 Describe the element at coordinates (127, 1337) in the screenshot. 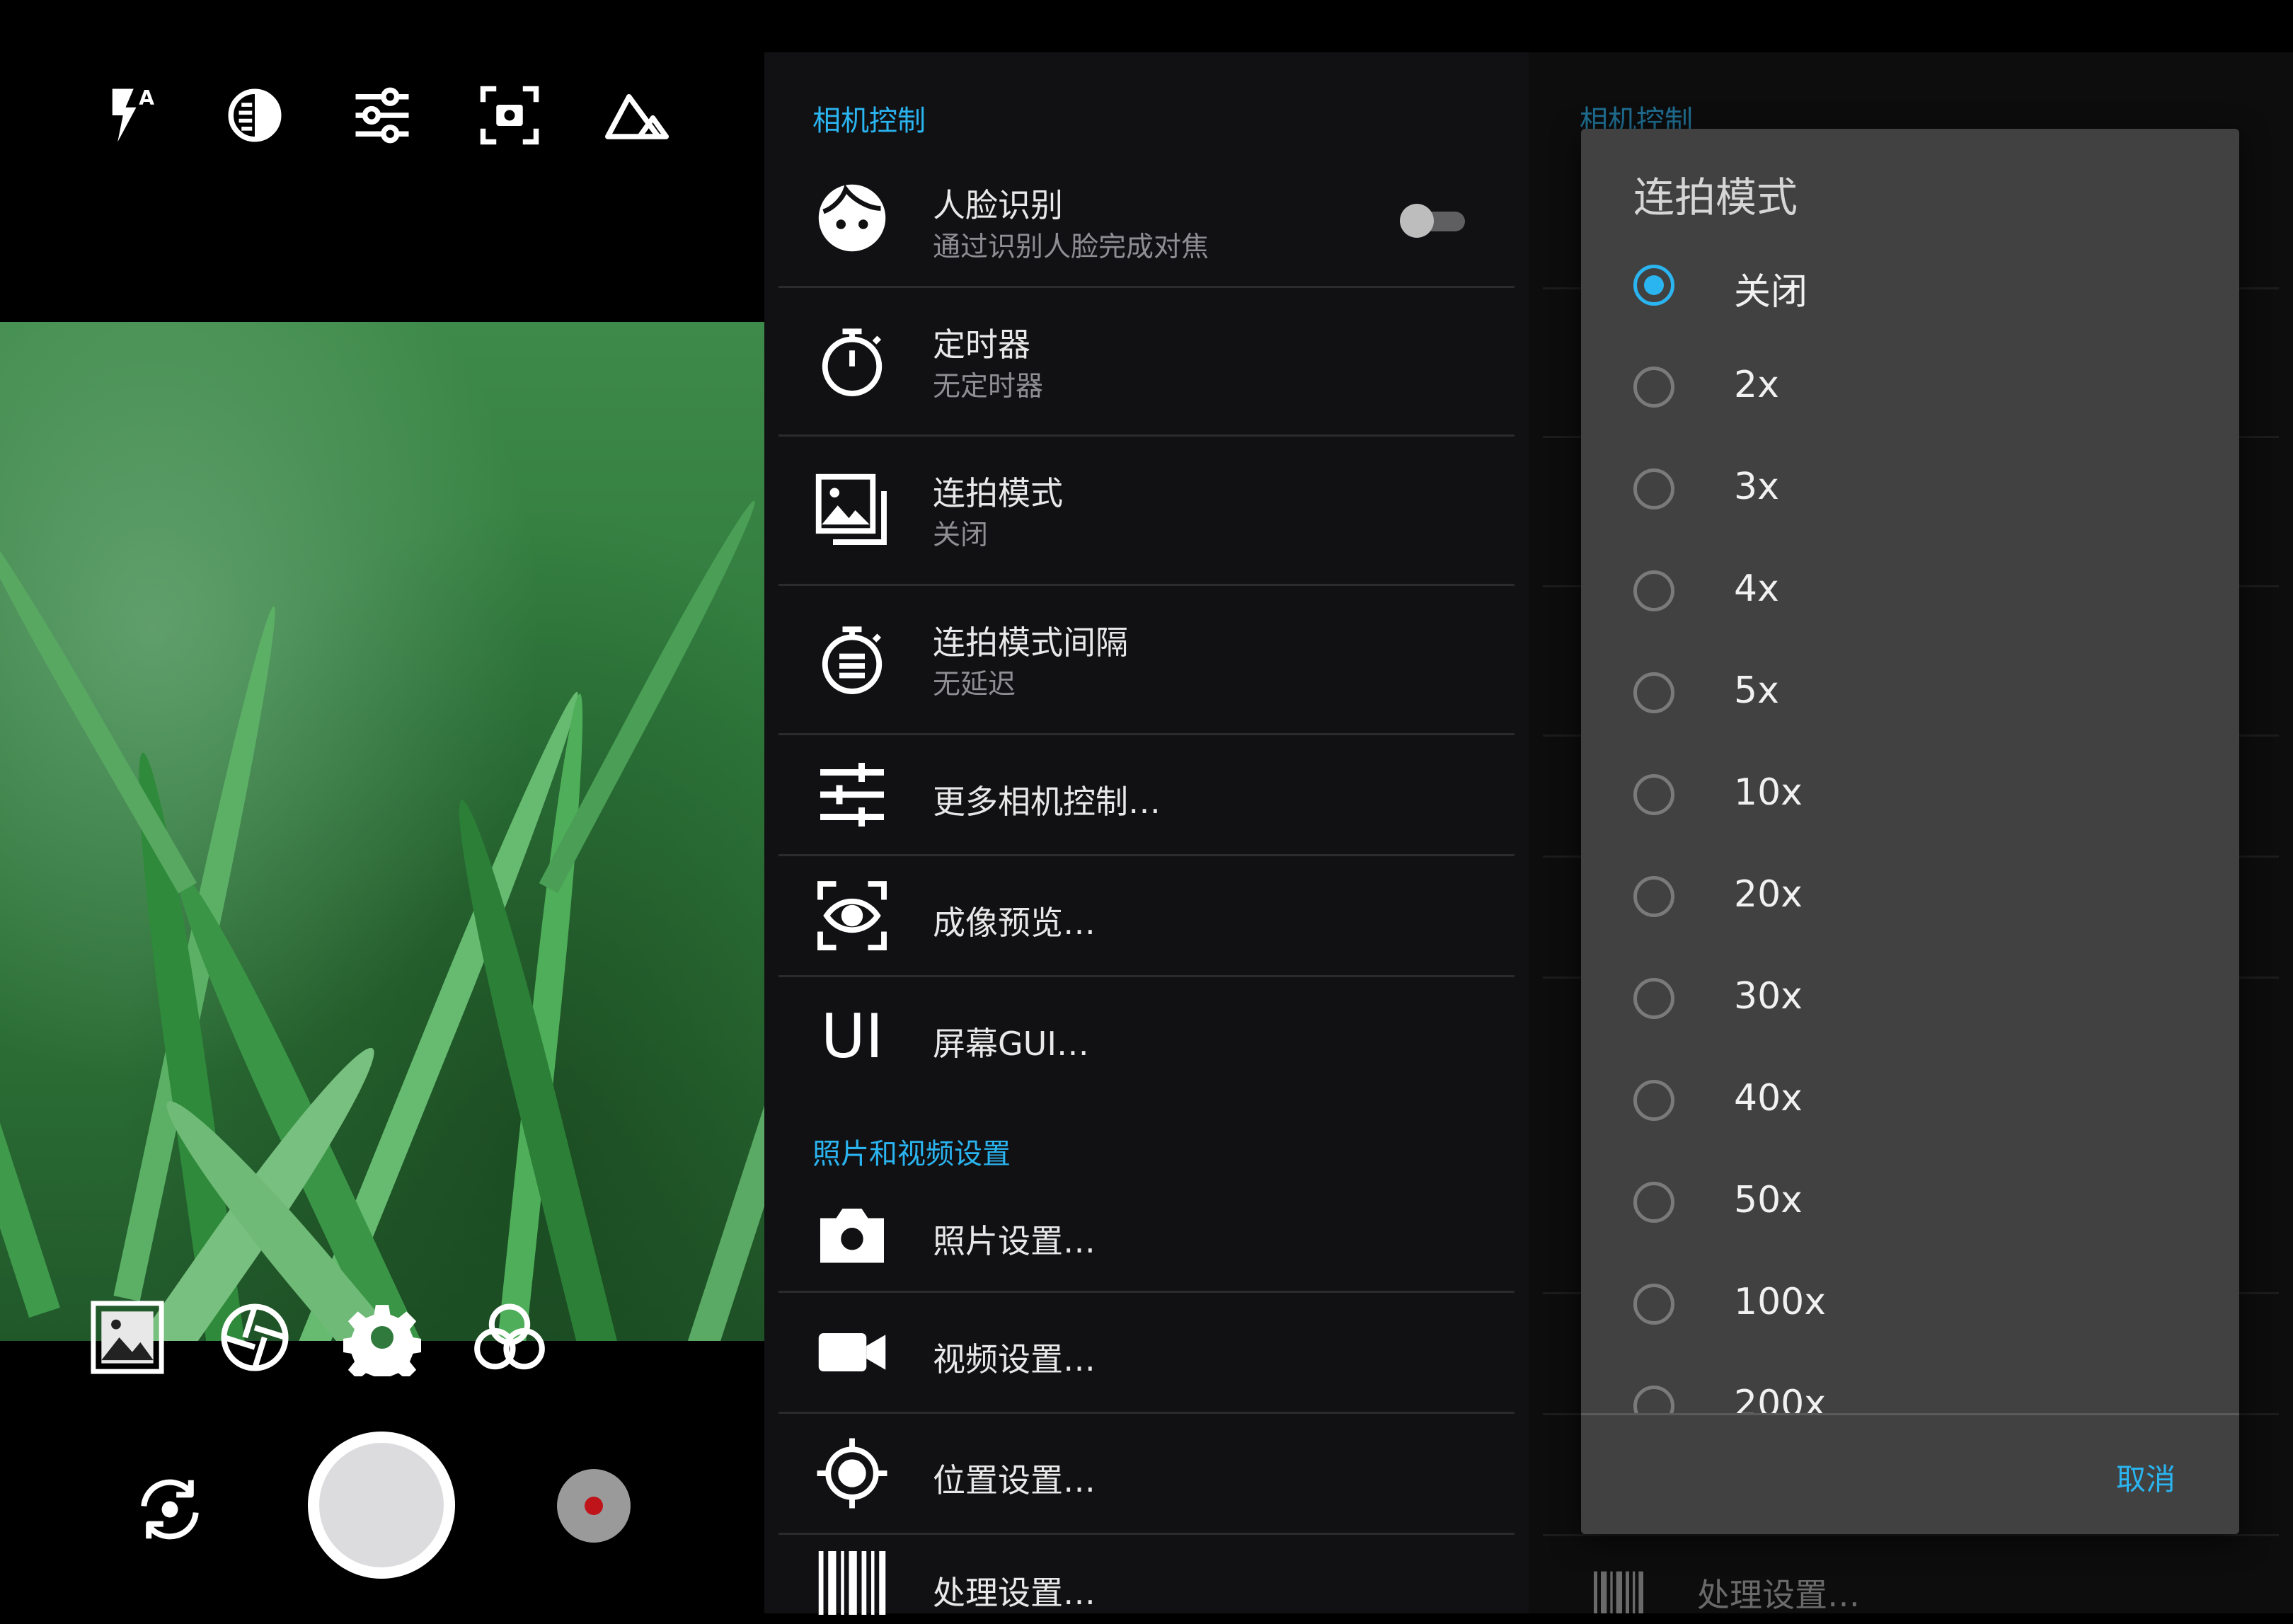

I see `gallery-icon` at that location.